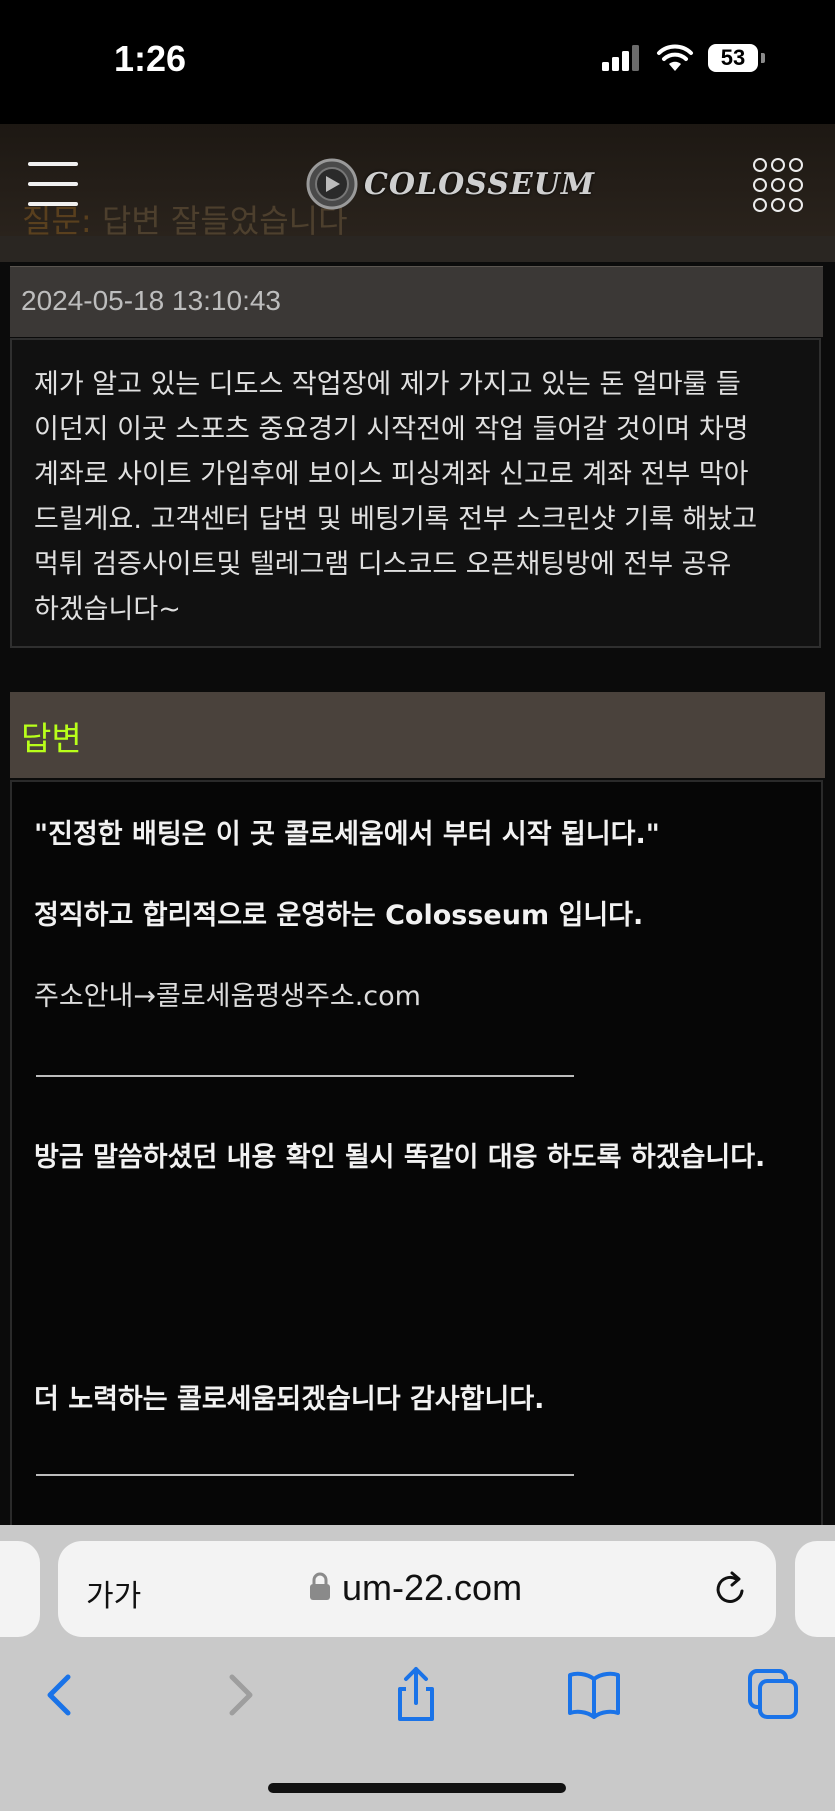  Describe the element at coordinates (240, 1695) in the screenshot. I see `forward-icon` at that location.